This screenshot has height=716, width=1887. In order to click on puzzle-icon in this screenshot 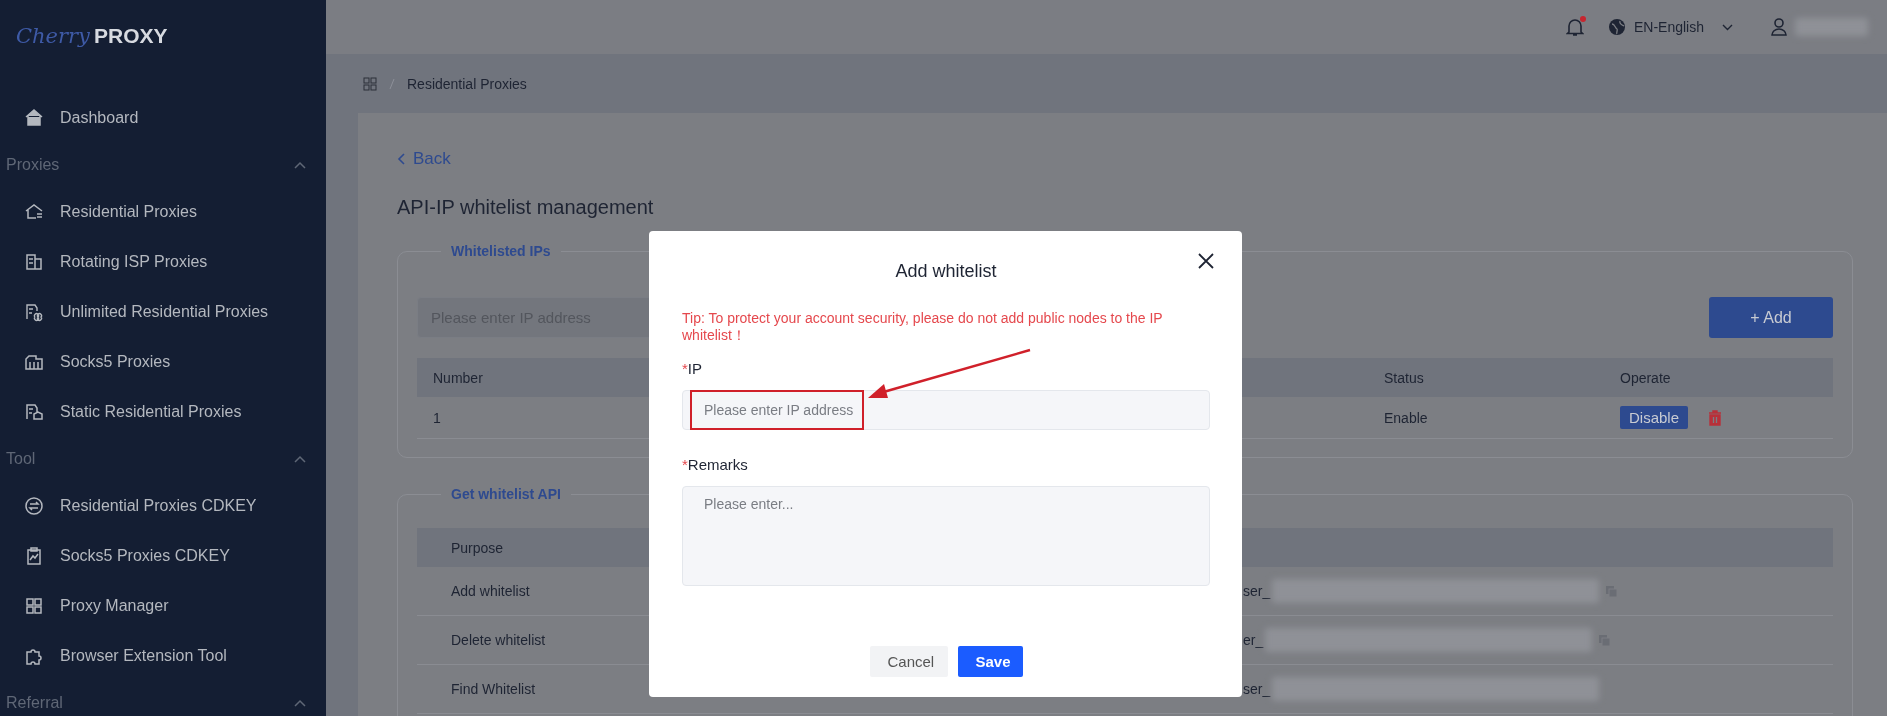, I will do `click(34, 656)`.